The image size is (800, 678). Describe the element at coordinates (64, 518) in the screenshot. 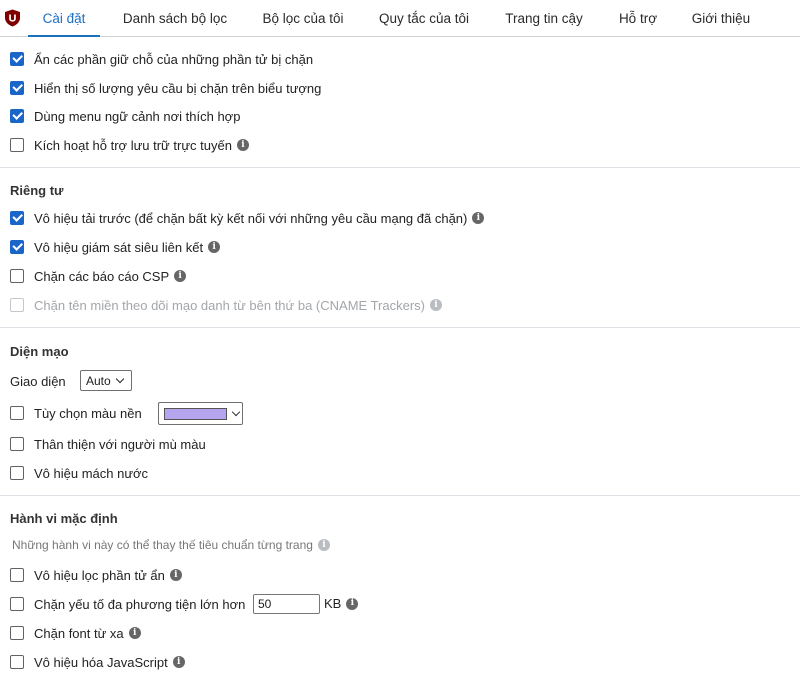

I see `defaults-section-title: Hành vi mặc định` at that location.